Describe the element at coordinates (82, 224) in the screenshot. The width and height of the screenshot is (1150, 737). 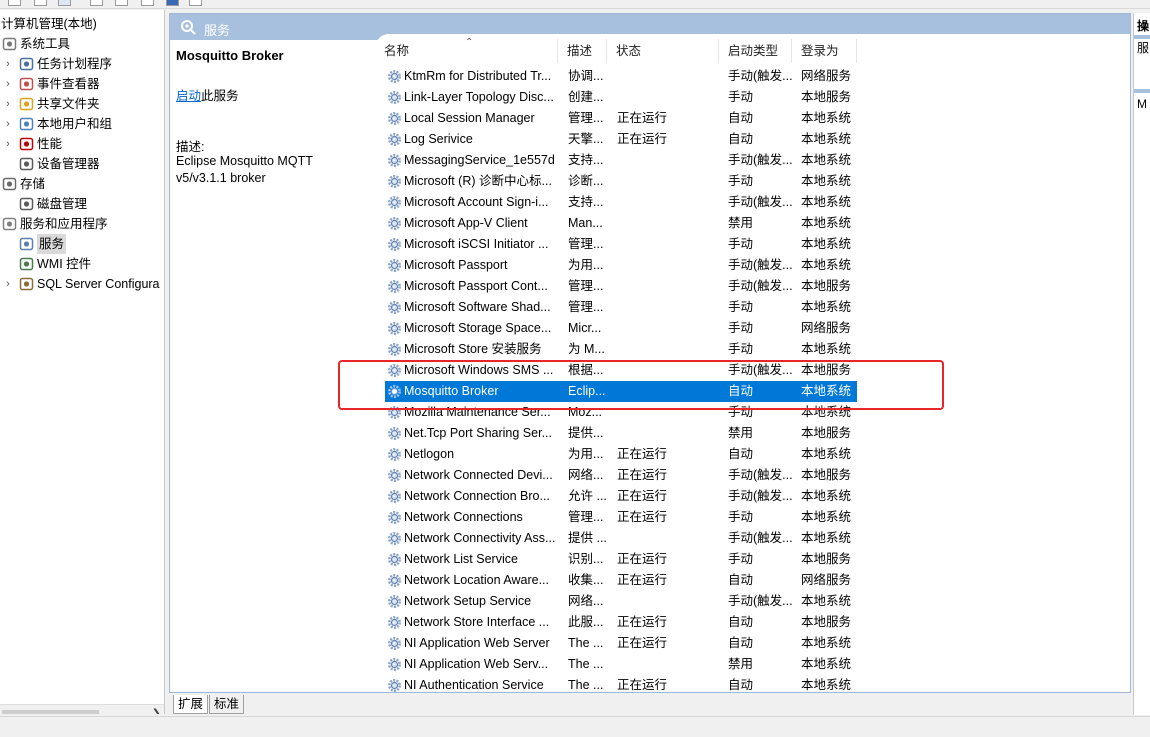
I see `tree-item: ⌄服务和应用程序` at that location.